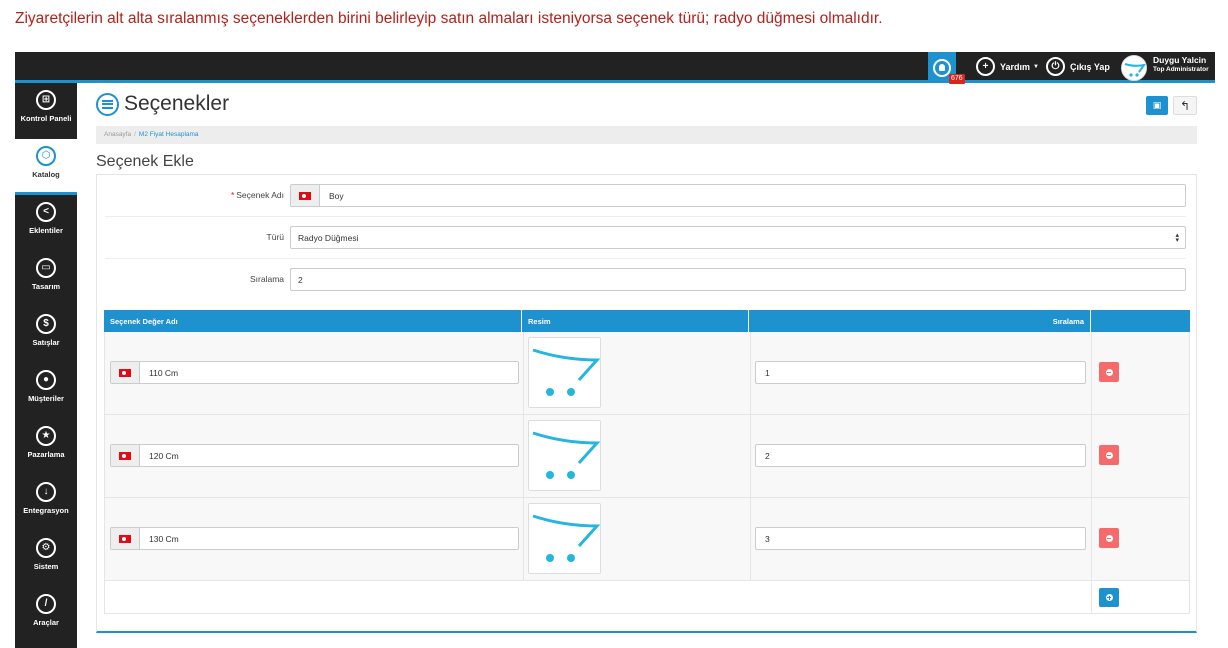  I want to click on add-value-button, so click(1109, 597).